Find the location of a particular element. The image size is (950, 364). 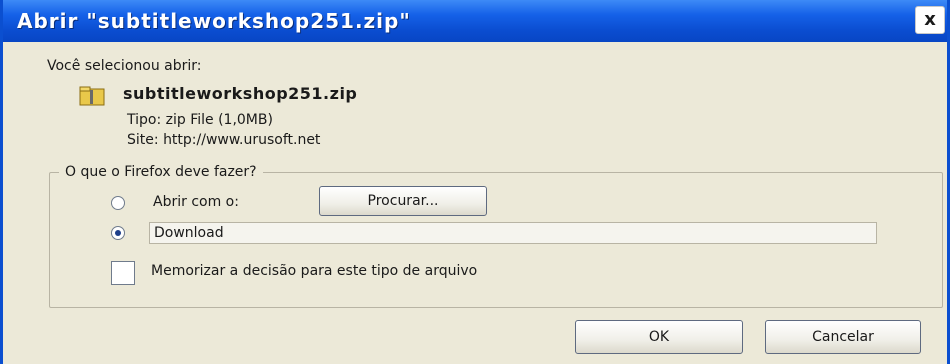

download-label: Download is located at coordinates (189, 233).